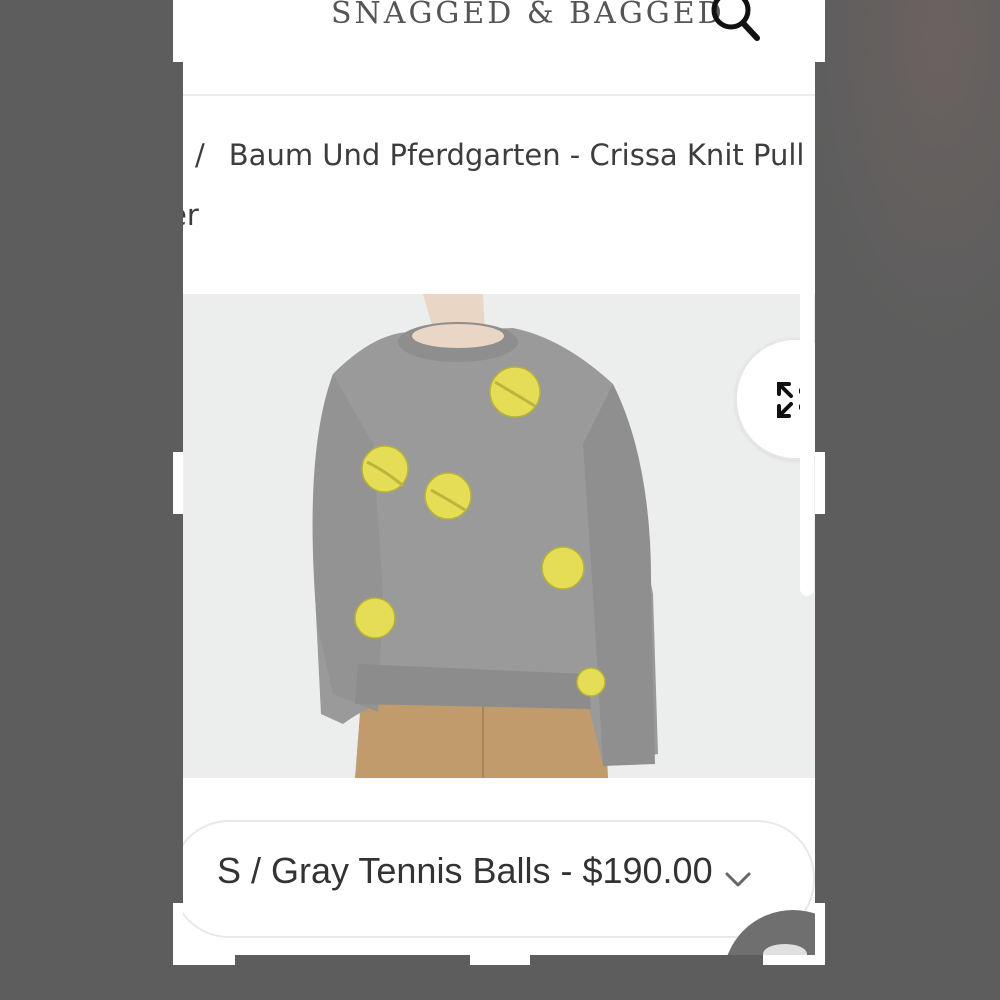 This screenshot has height=1000, width=1000. I want to click on crop-handle-top-right-v, so click(820, 31).